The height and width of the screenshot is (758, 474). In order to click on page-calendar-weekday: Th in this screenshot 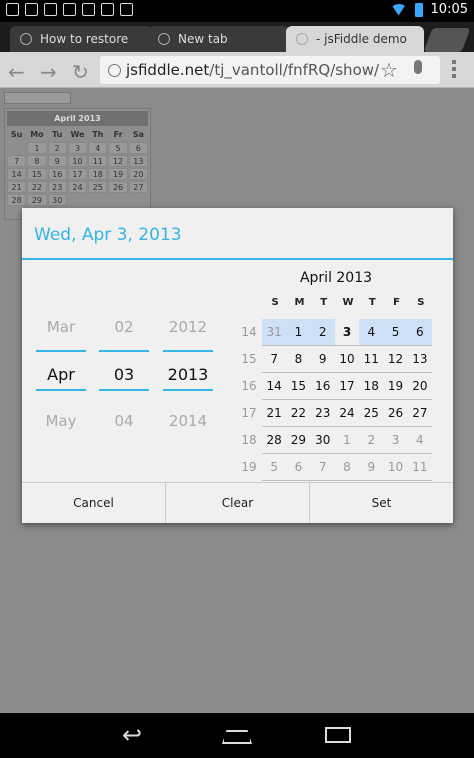, I will do `click(98, 134)`.